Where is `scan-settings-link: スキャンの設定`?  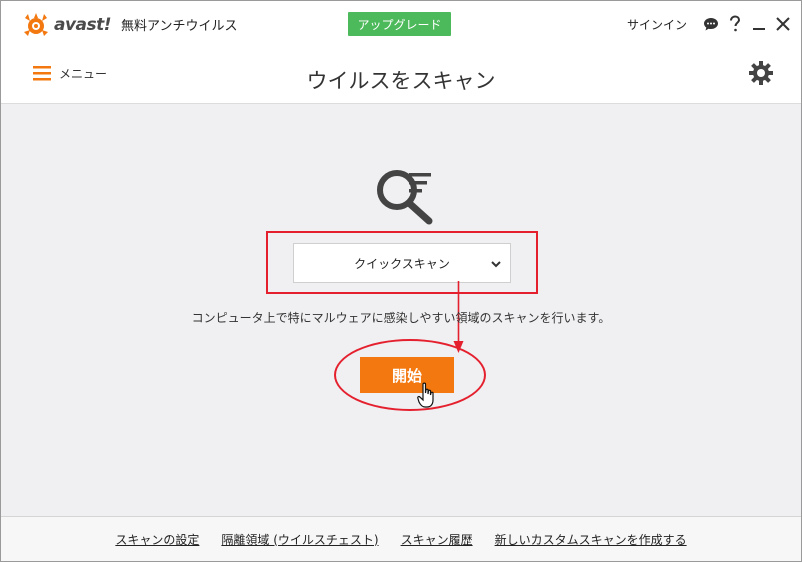
scan-settings-link: スキャンの設定 is located at coordinates (157, 539).